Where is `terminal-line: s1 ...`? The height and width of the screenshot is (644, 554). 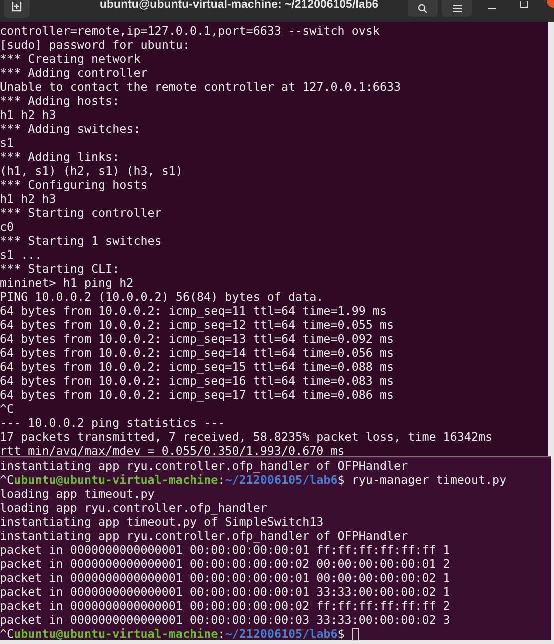
terminal-line: s1 ... is located at coordinates (21, 255).